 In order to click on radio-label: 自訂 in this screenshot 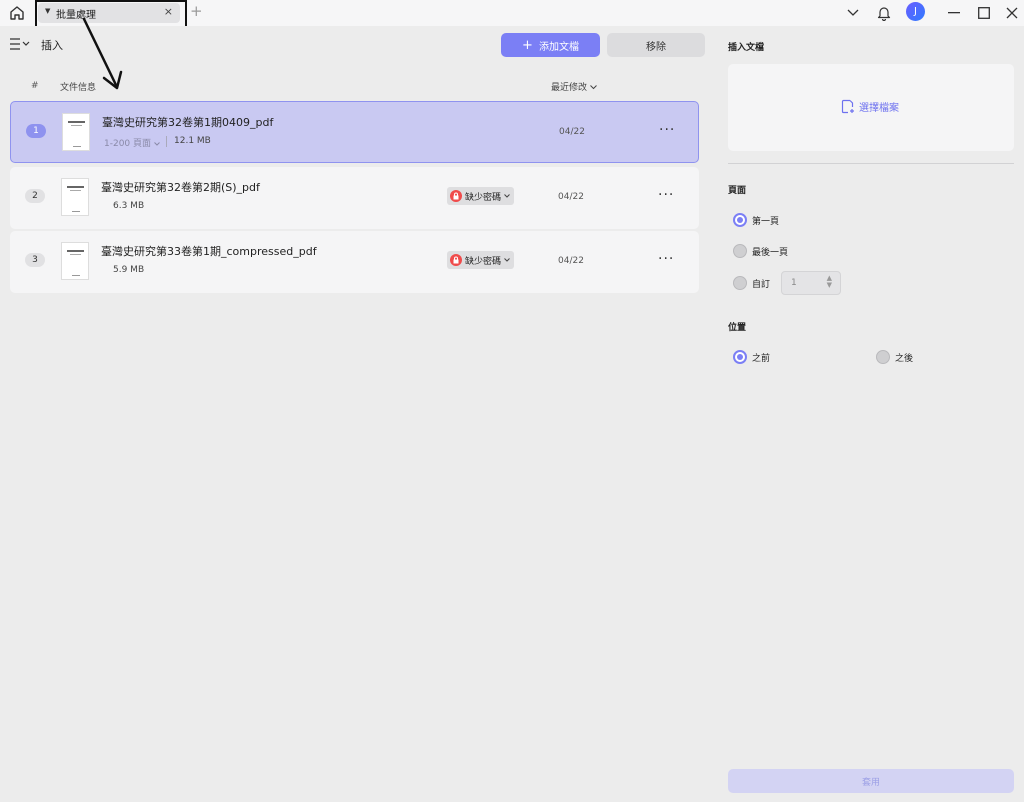, I will do `click(761, 284)`.